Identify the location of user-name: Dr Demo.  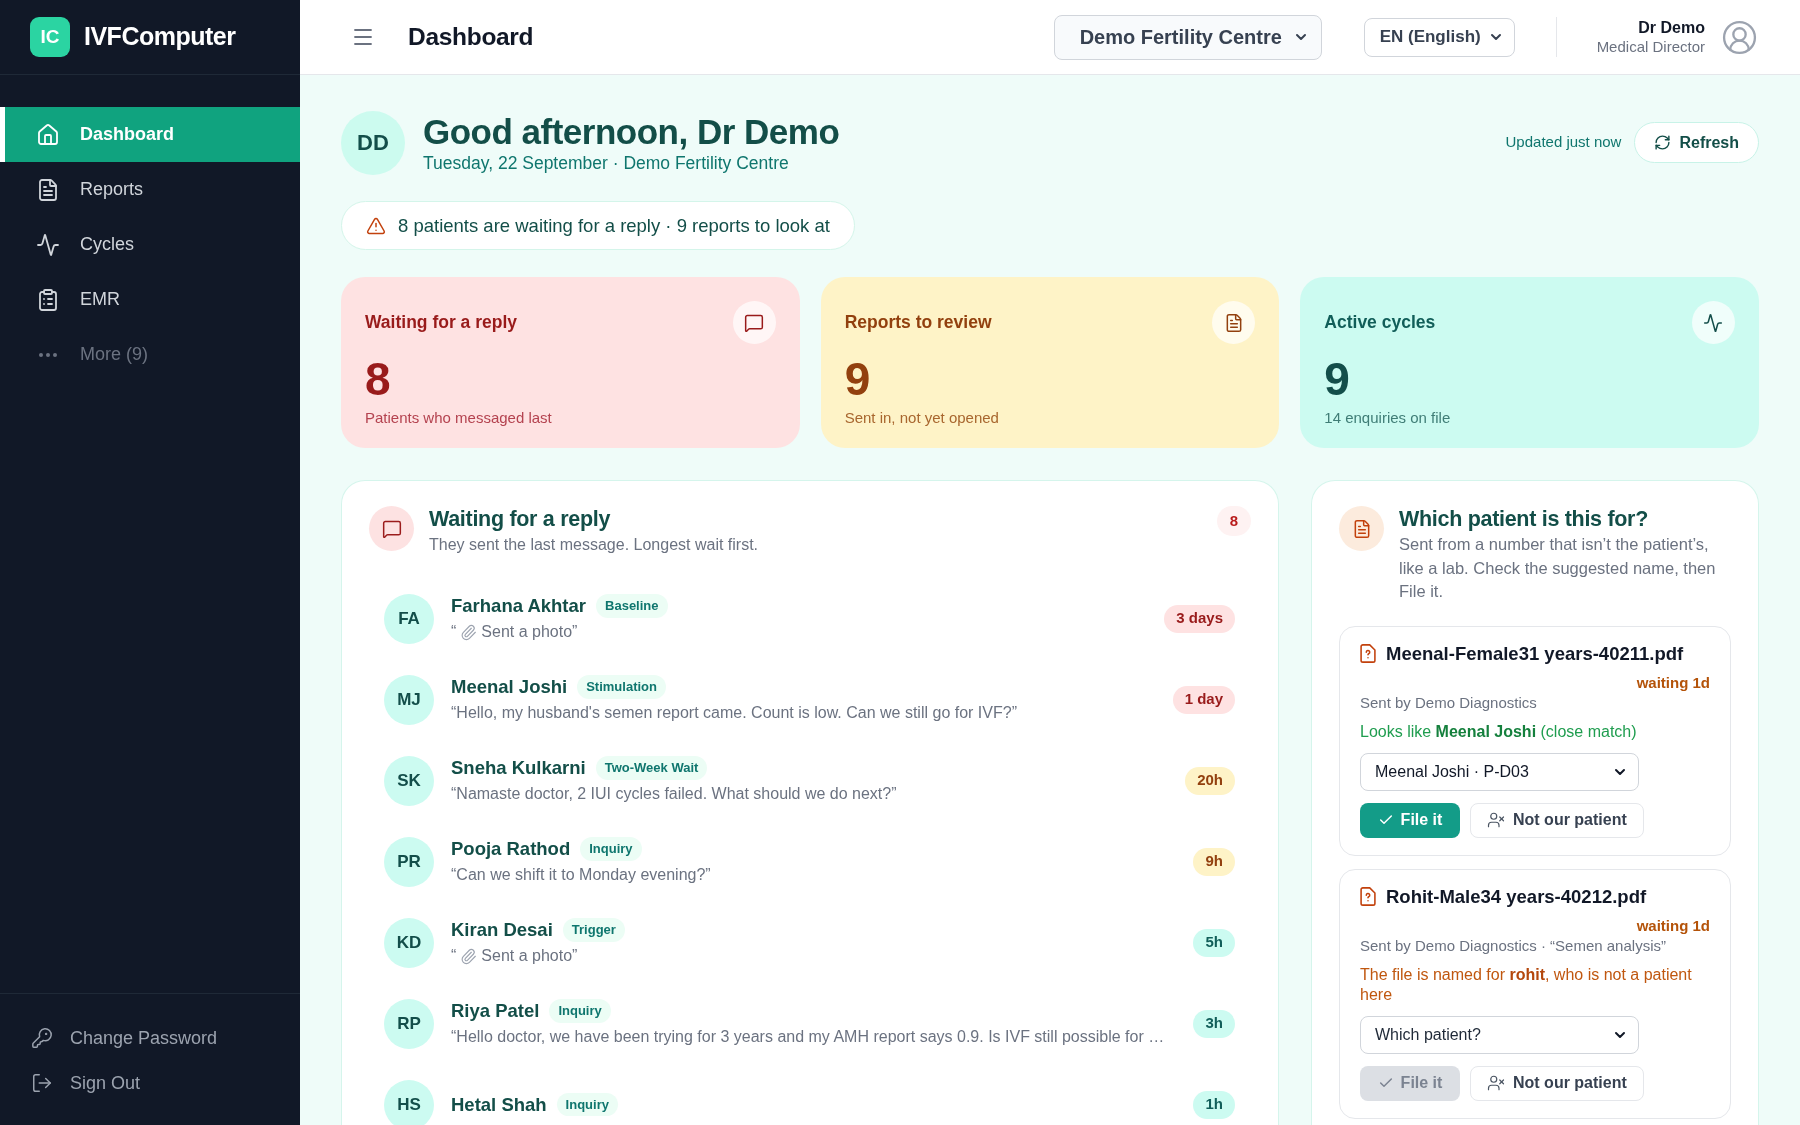
(1671, 27).